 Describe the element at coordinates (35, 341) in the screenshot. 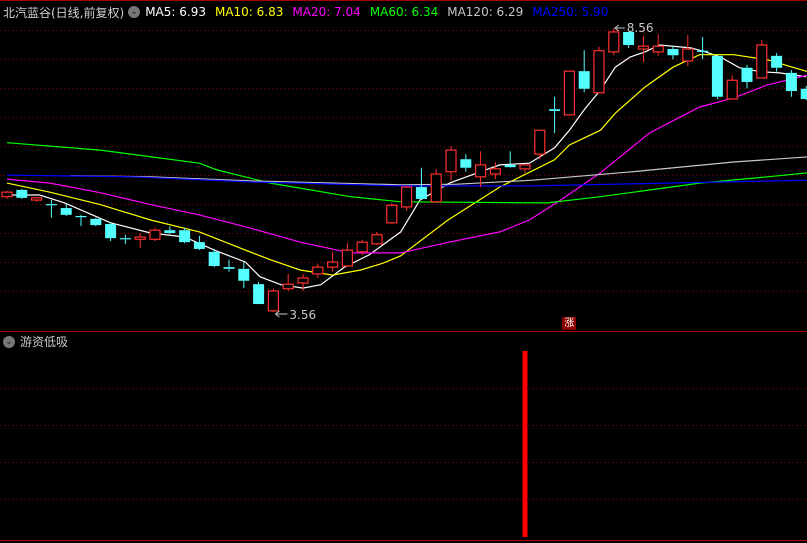

I see `indicator-header: ⌄ 游资低吸` at that location.